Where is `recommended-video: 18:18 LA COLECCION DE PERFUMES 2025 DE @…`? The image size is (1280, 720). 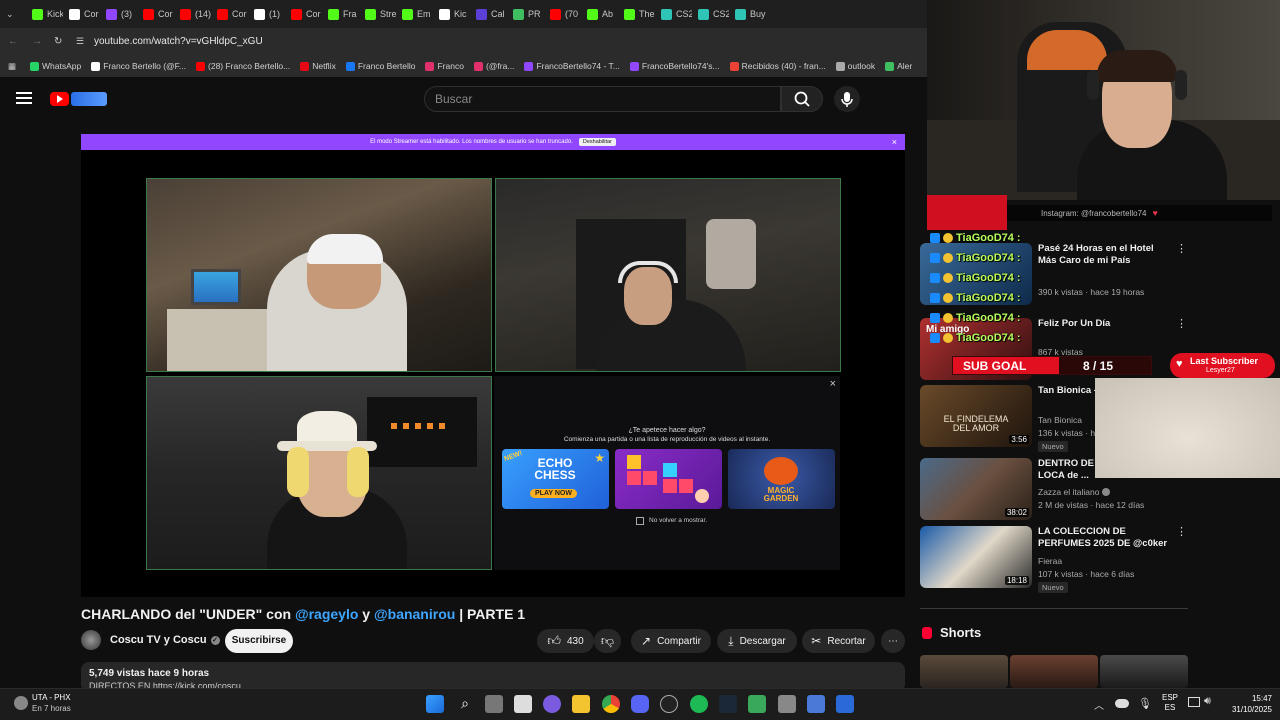
recommended-video: 18:18 LA COLECCION DE PERFUMES 2025 DE @… is located at coordinates (1053, 559).